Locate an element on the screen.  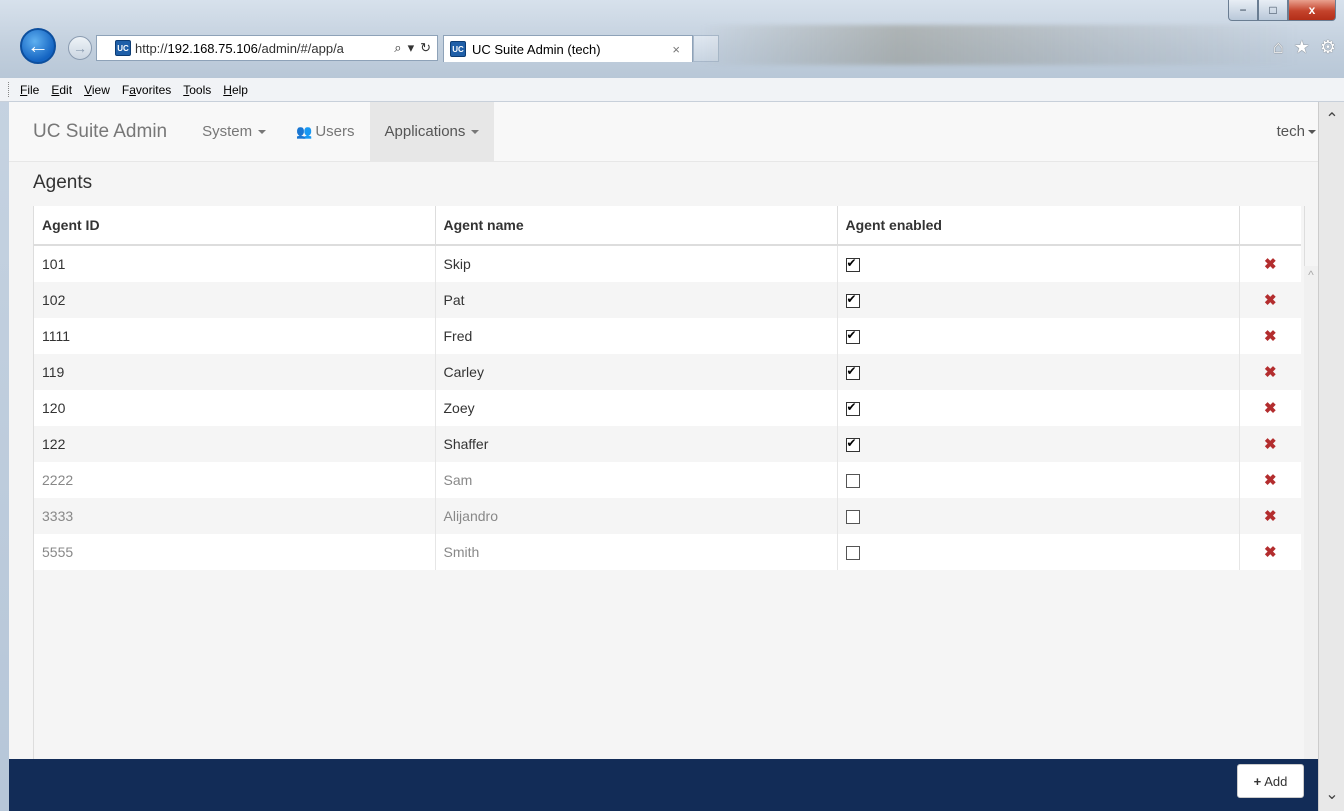
agent-name-cell: Fred is located at coordinates (636, 336).